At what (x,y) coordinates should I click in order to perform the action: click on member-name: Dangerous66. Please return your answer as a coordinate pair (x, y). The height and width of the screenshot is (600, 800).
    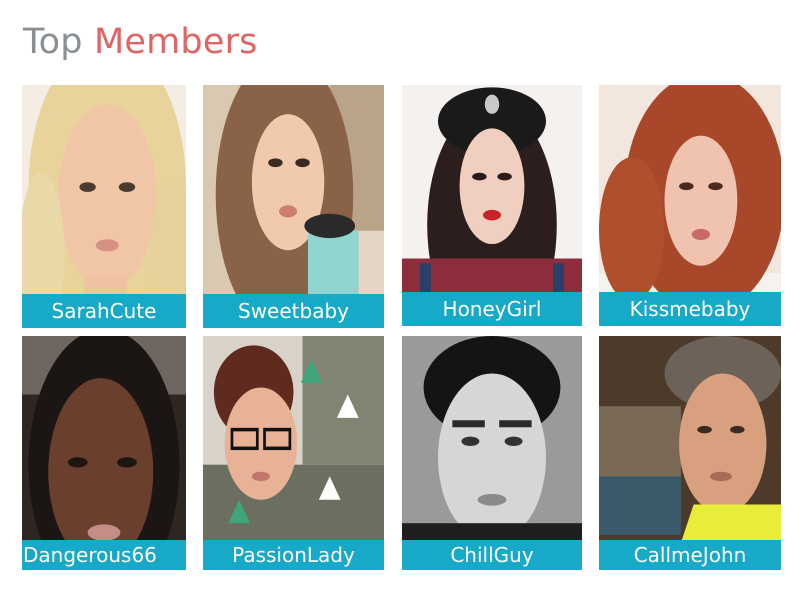
    Looking at the image, I should click on (104, 555).